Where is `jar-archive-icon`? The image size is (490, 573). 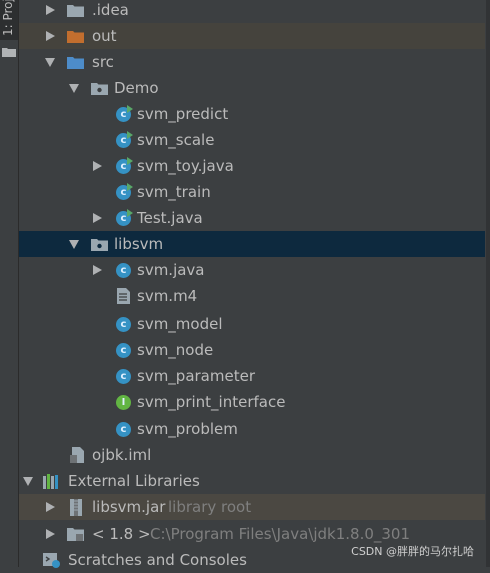
jar-archive-icon is located at coordinates (75, 507).